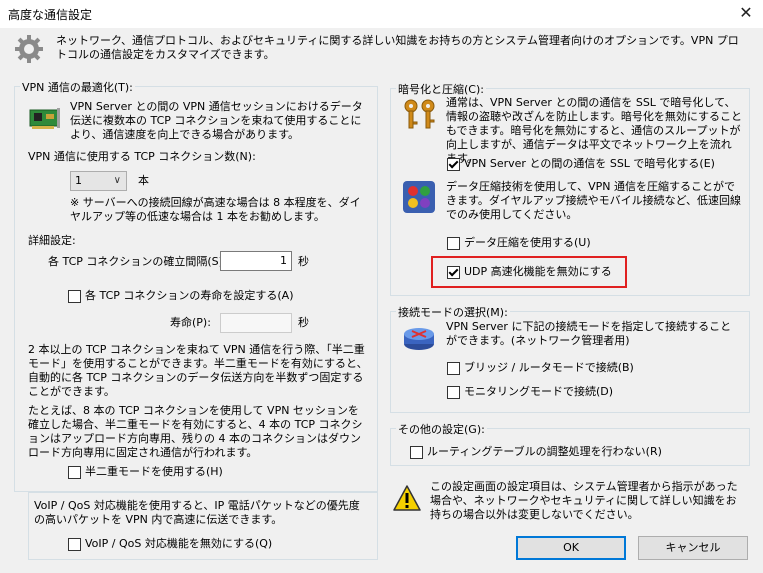 The image size is (763, 573). Describe the element at coordinates (453, 368) in the screenshot. I see `bridge-checkbox` at that location.